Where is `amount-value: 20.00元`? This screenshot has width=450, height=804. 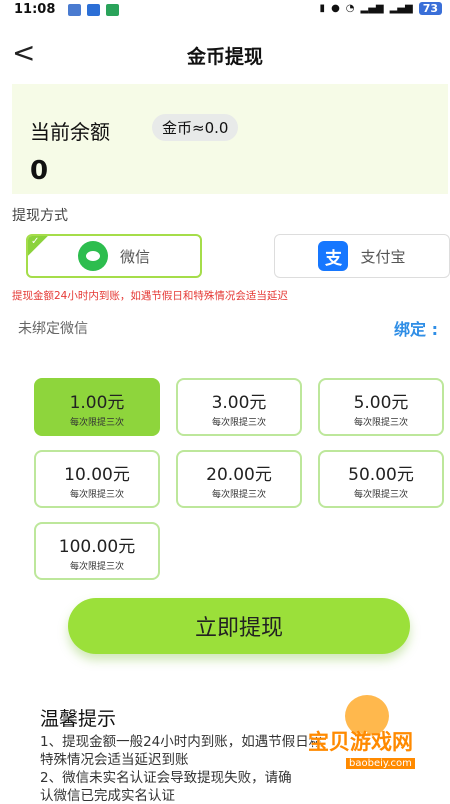 amount-value: 20.00元 is located at coordinates (239, 475).